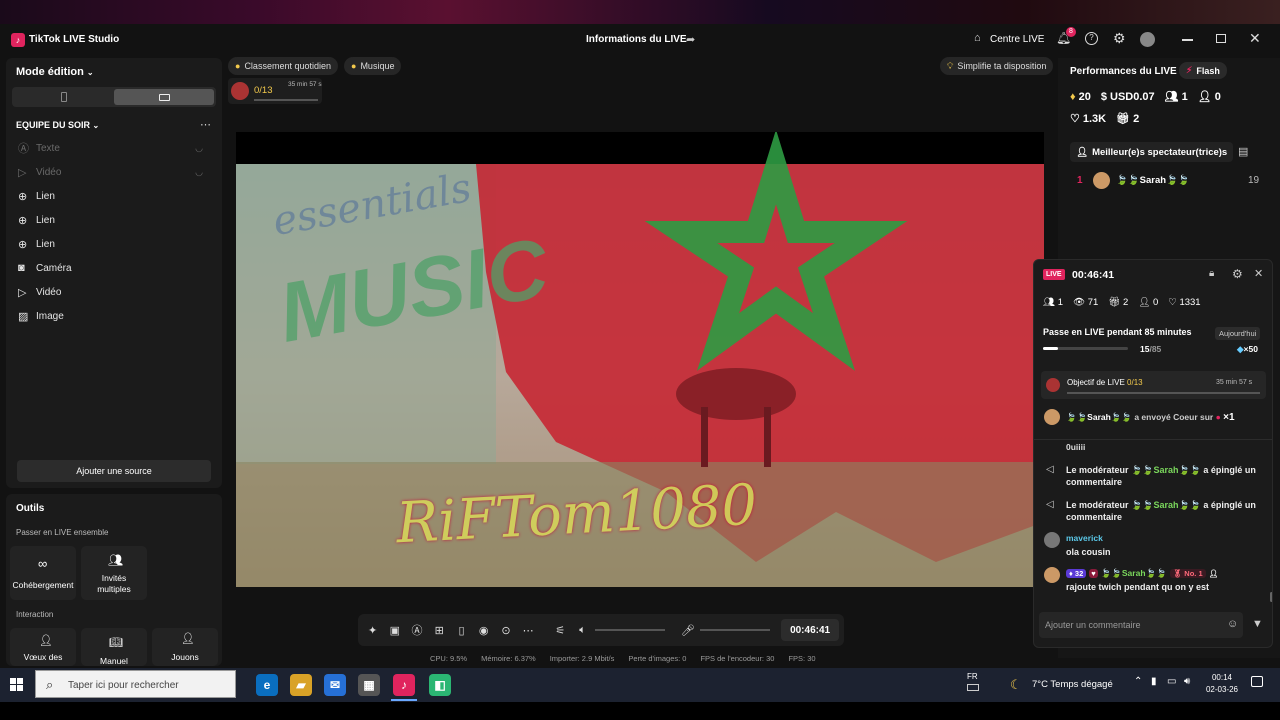 This screenshot has width=1280, height=720. Describe the element at coordinates (690, 39) in the screenshot. I see `share-icon: ➦` at that location.